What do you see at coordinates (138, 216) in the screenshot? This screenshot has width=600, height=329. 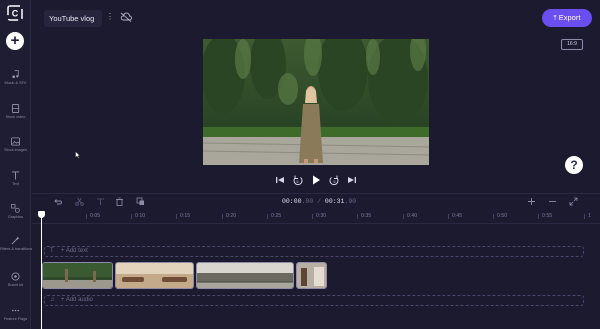 I see `ruler-tick: 0:10` at bounding box center [138, 216].